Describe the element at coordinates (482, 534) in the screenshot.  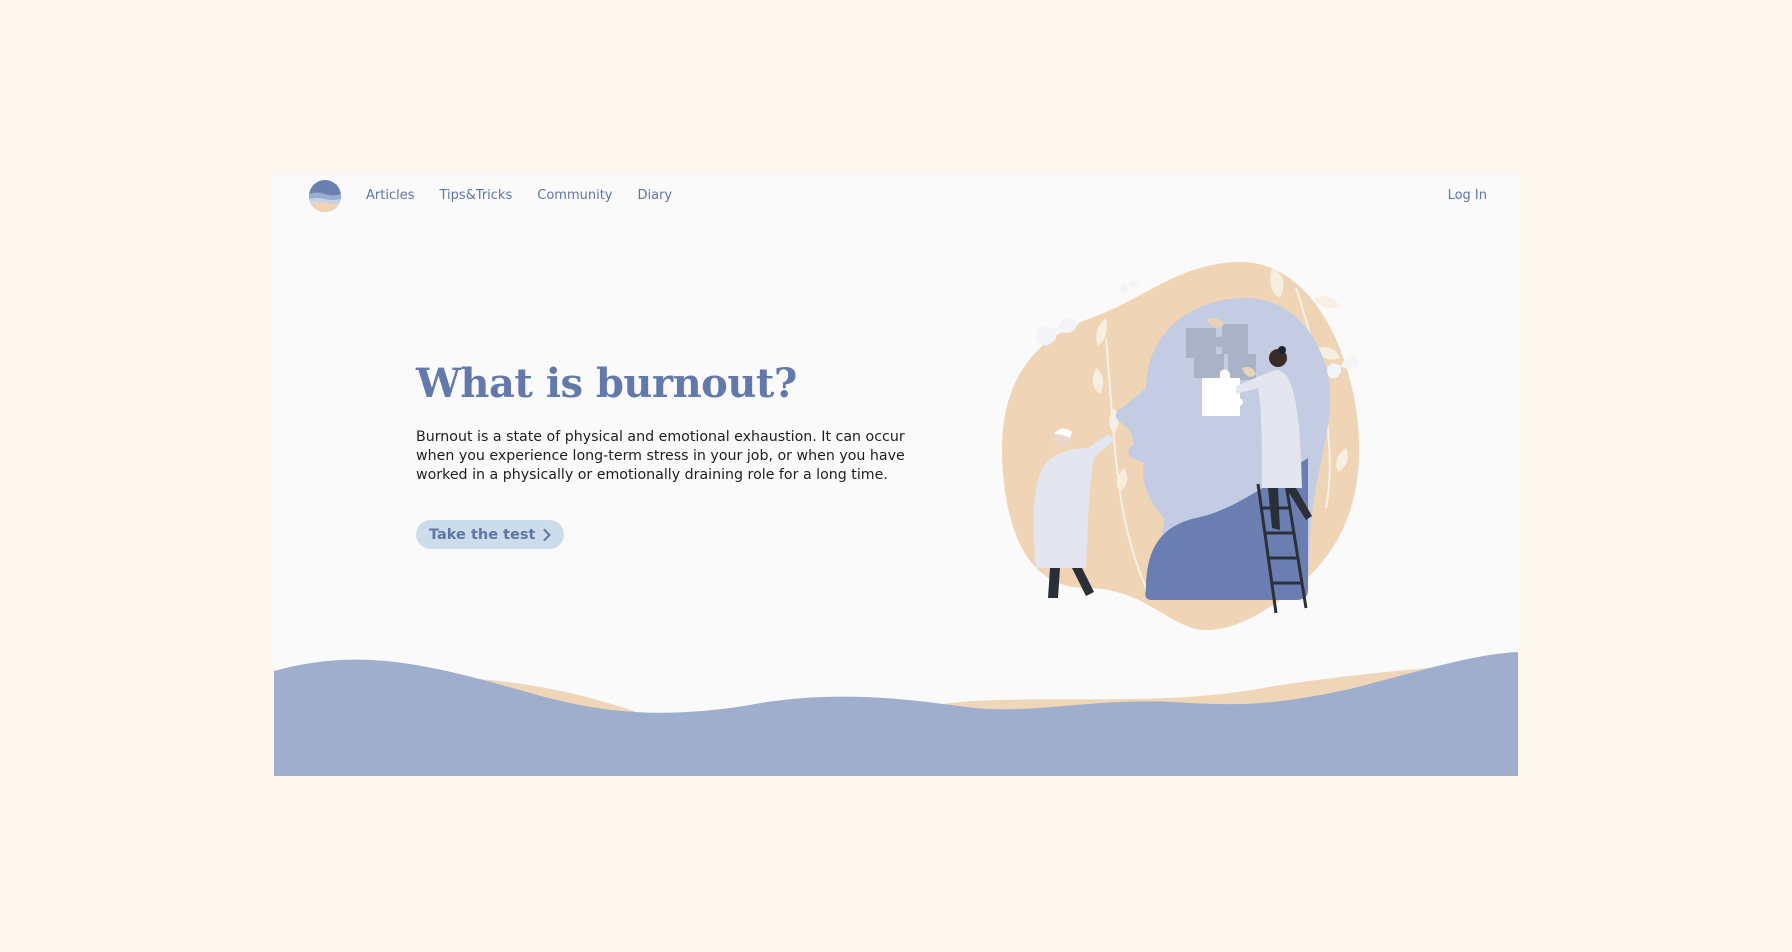
I see `take-the-test-label: Take the test` at that location.